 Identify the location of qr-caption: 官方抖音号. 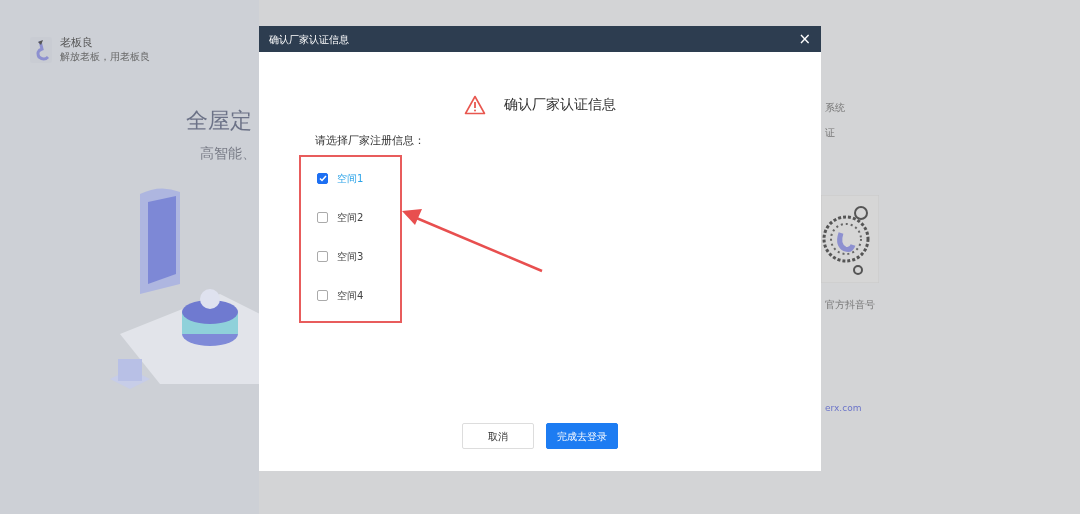
(850, 305).